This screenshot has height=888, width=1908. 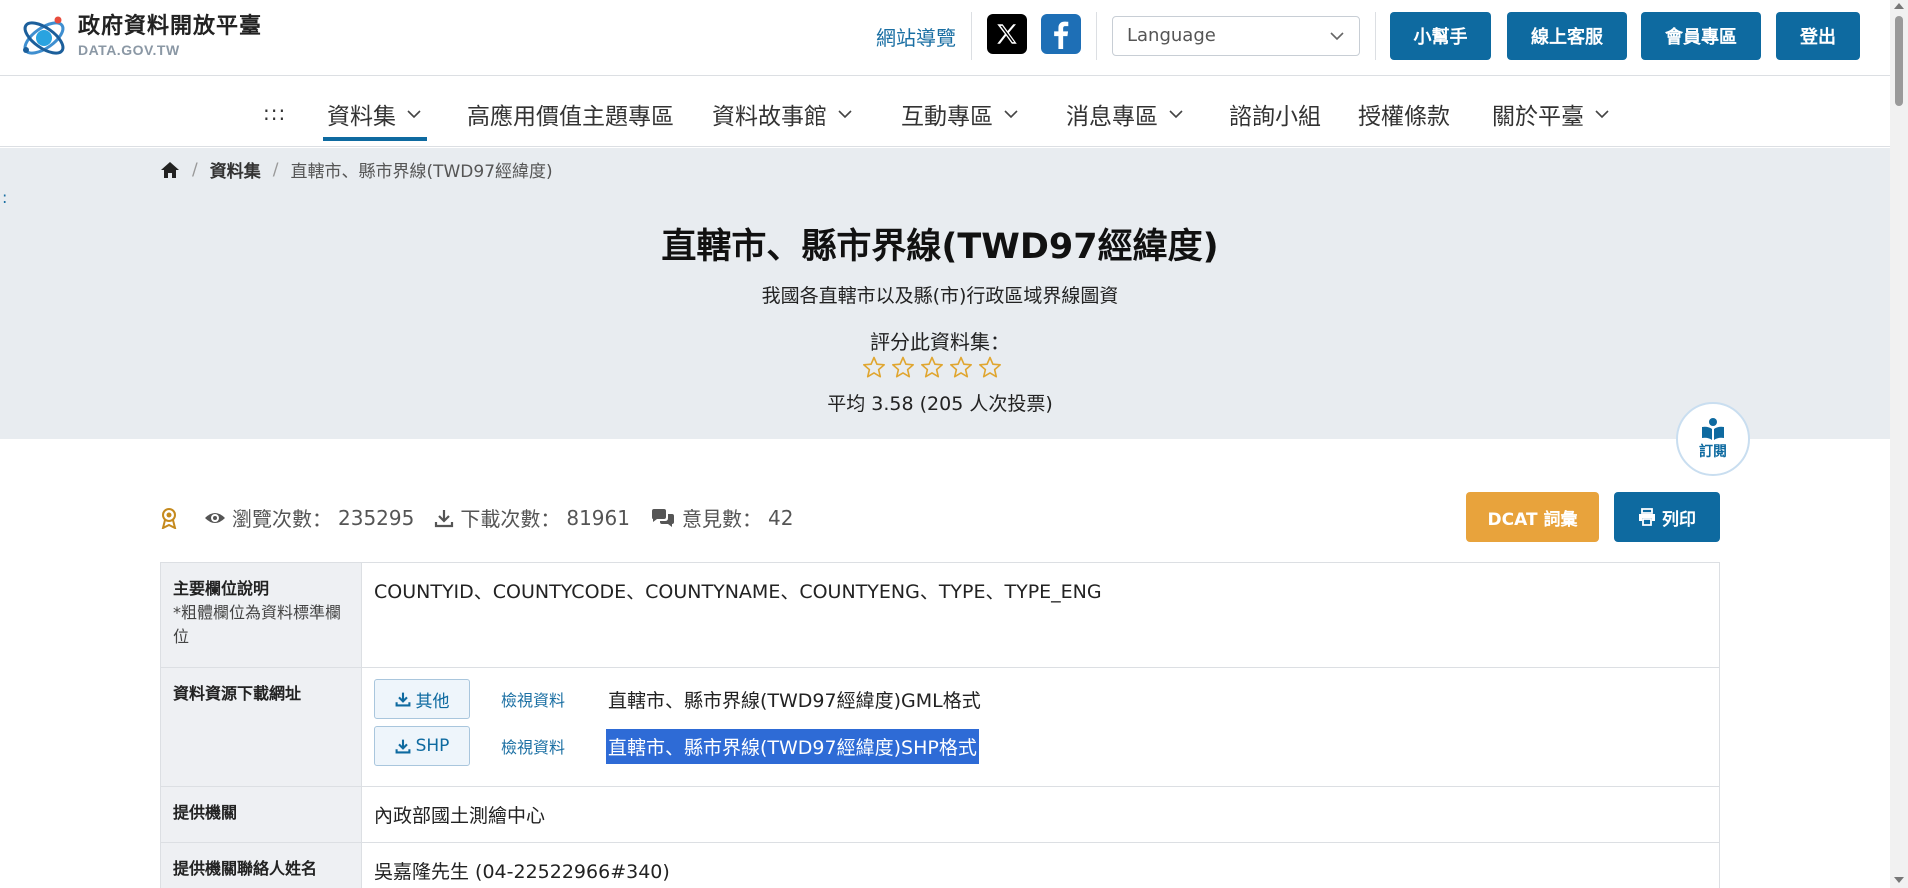 I want to click on print-button: 列印, so click(x=1667, y=517).